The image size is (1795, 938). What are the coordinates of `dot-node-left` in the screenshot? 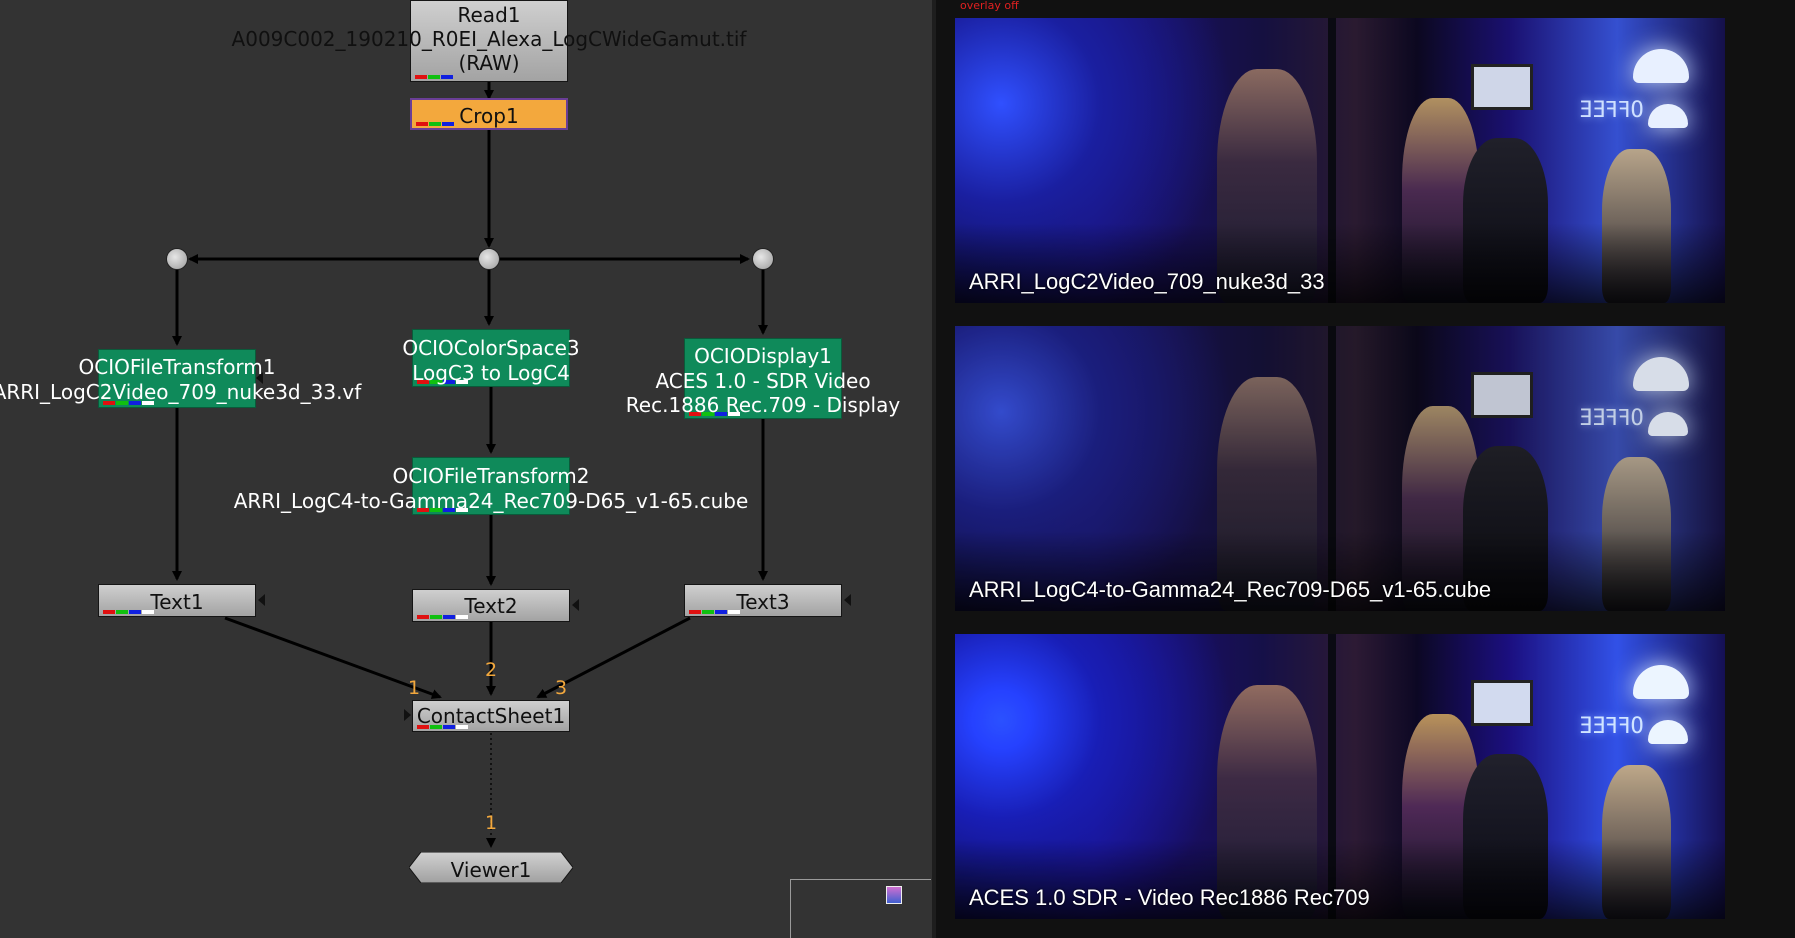 It's located at (177, 259).